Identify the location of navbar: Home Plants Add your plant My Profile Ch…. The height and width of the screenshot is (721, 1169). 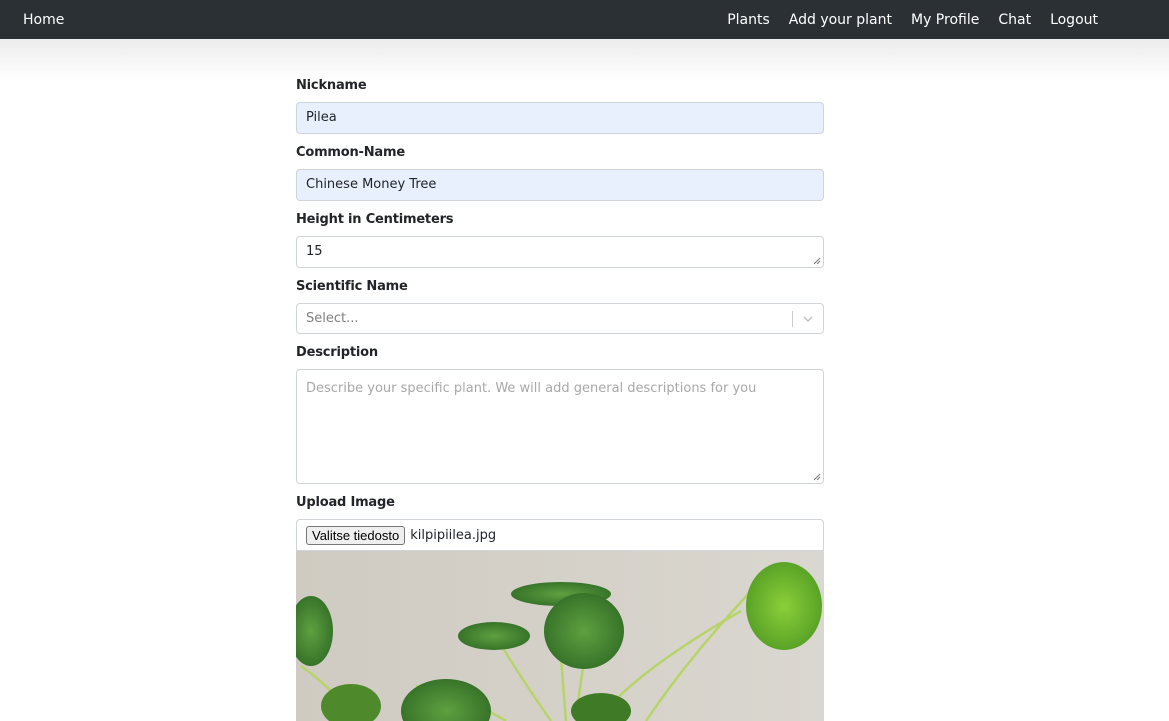
(584, 19).